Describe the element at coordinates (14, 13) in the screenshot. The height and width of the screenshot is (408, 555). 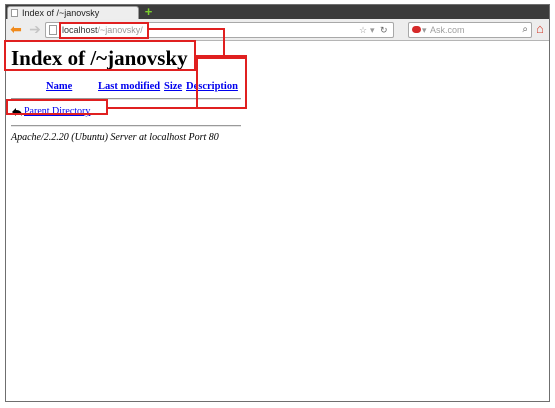
I see `page-favicon-icon` at that location.